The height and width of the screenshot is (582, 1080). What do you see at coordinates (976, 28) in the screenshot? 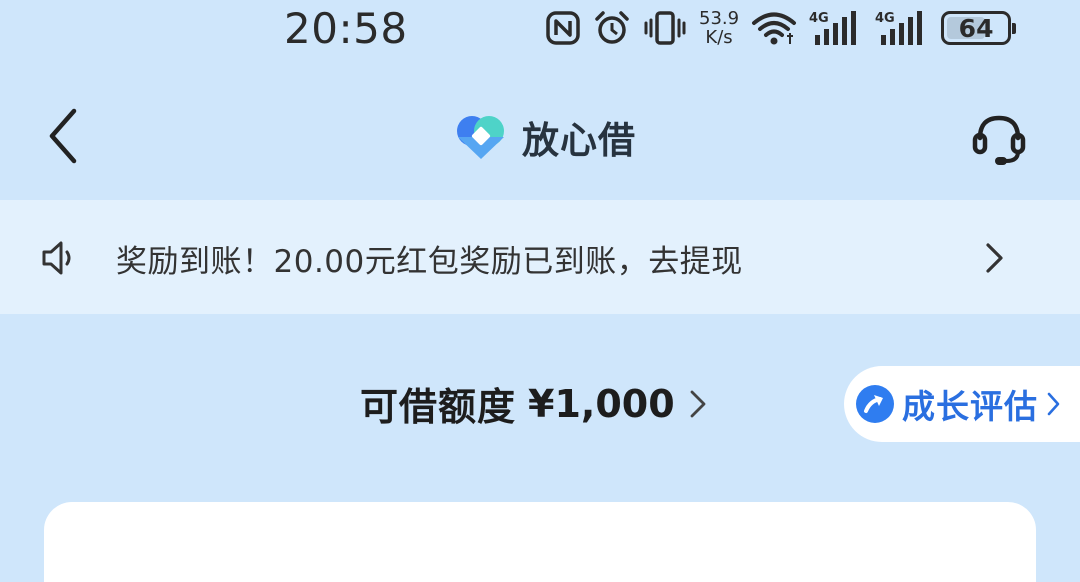
I see `battery-level: 64` at bounding box center [976, 28].